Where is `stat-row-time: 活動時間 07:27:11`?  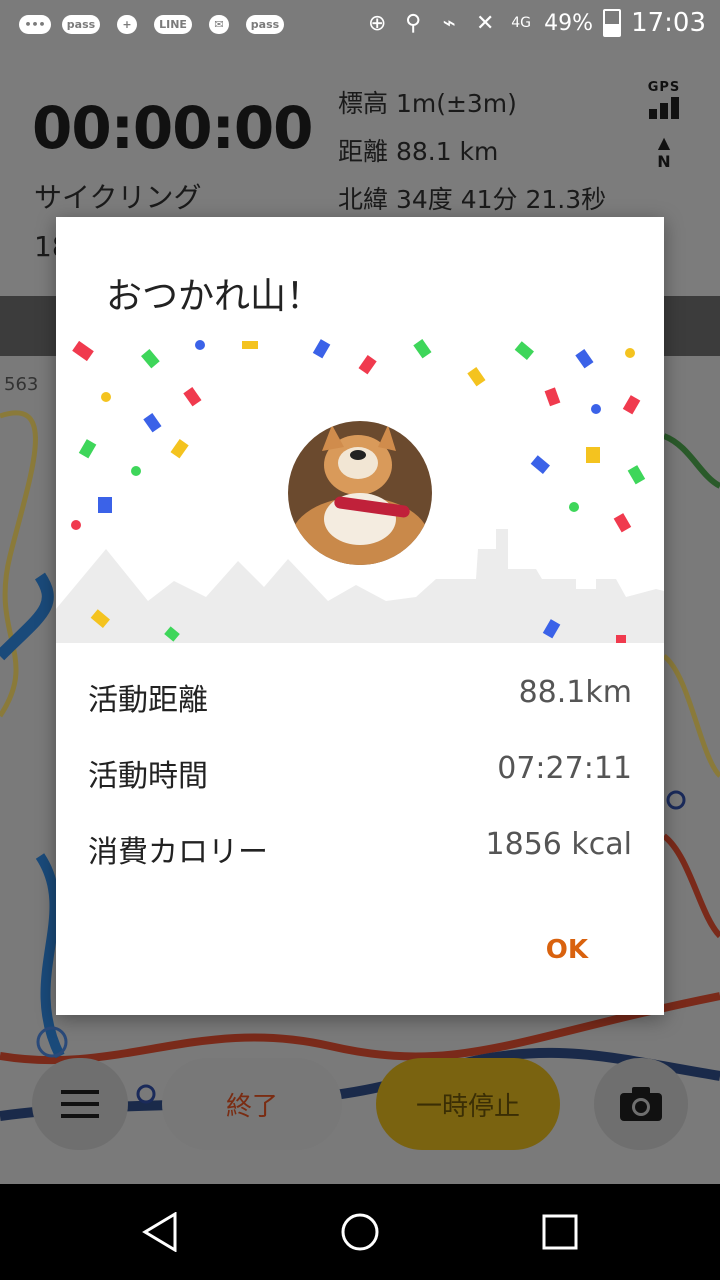
stat-row-time: 活動時間 07:27:11 is located at coordinates (360, 773).